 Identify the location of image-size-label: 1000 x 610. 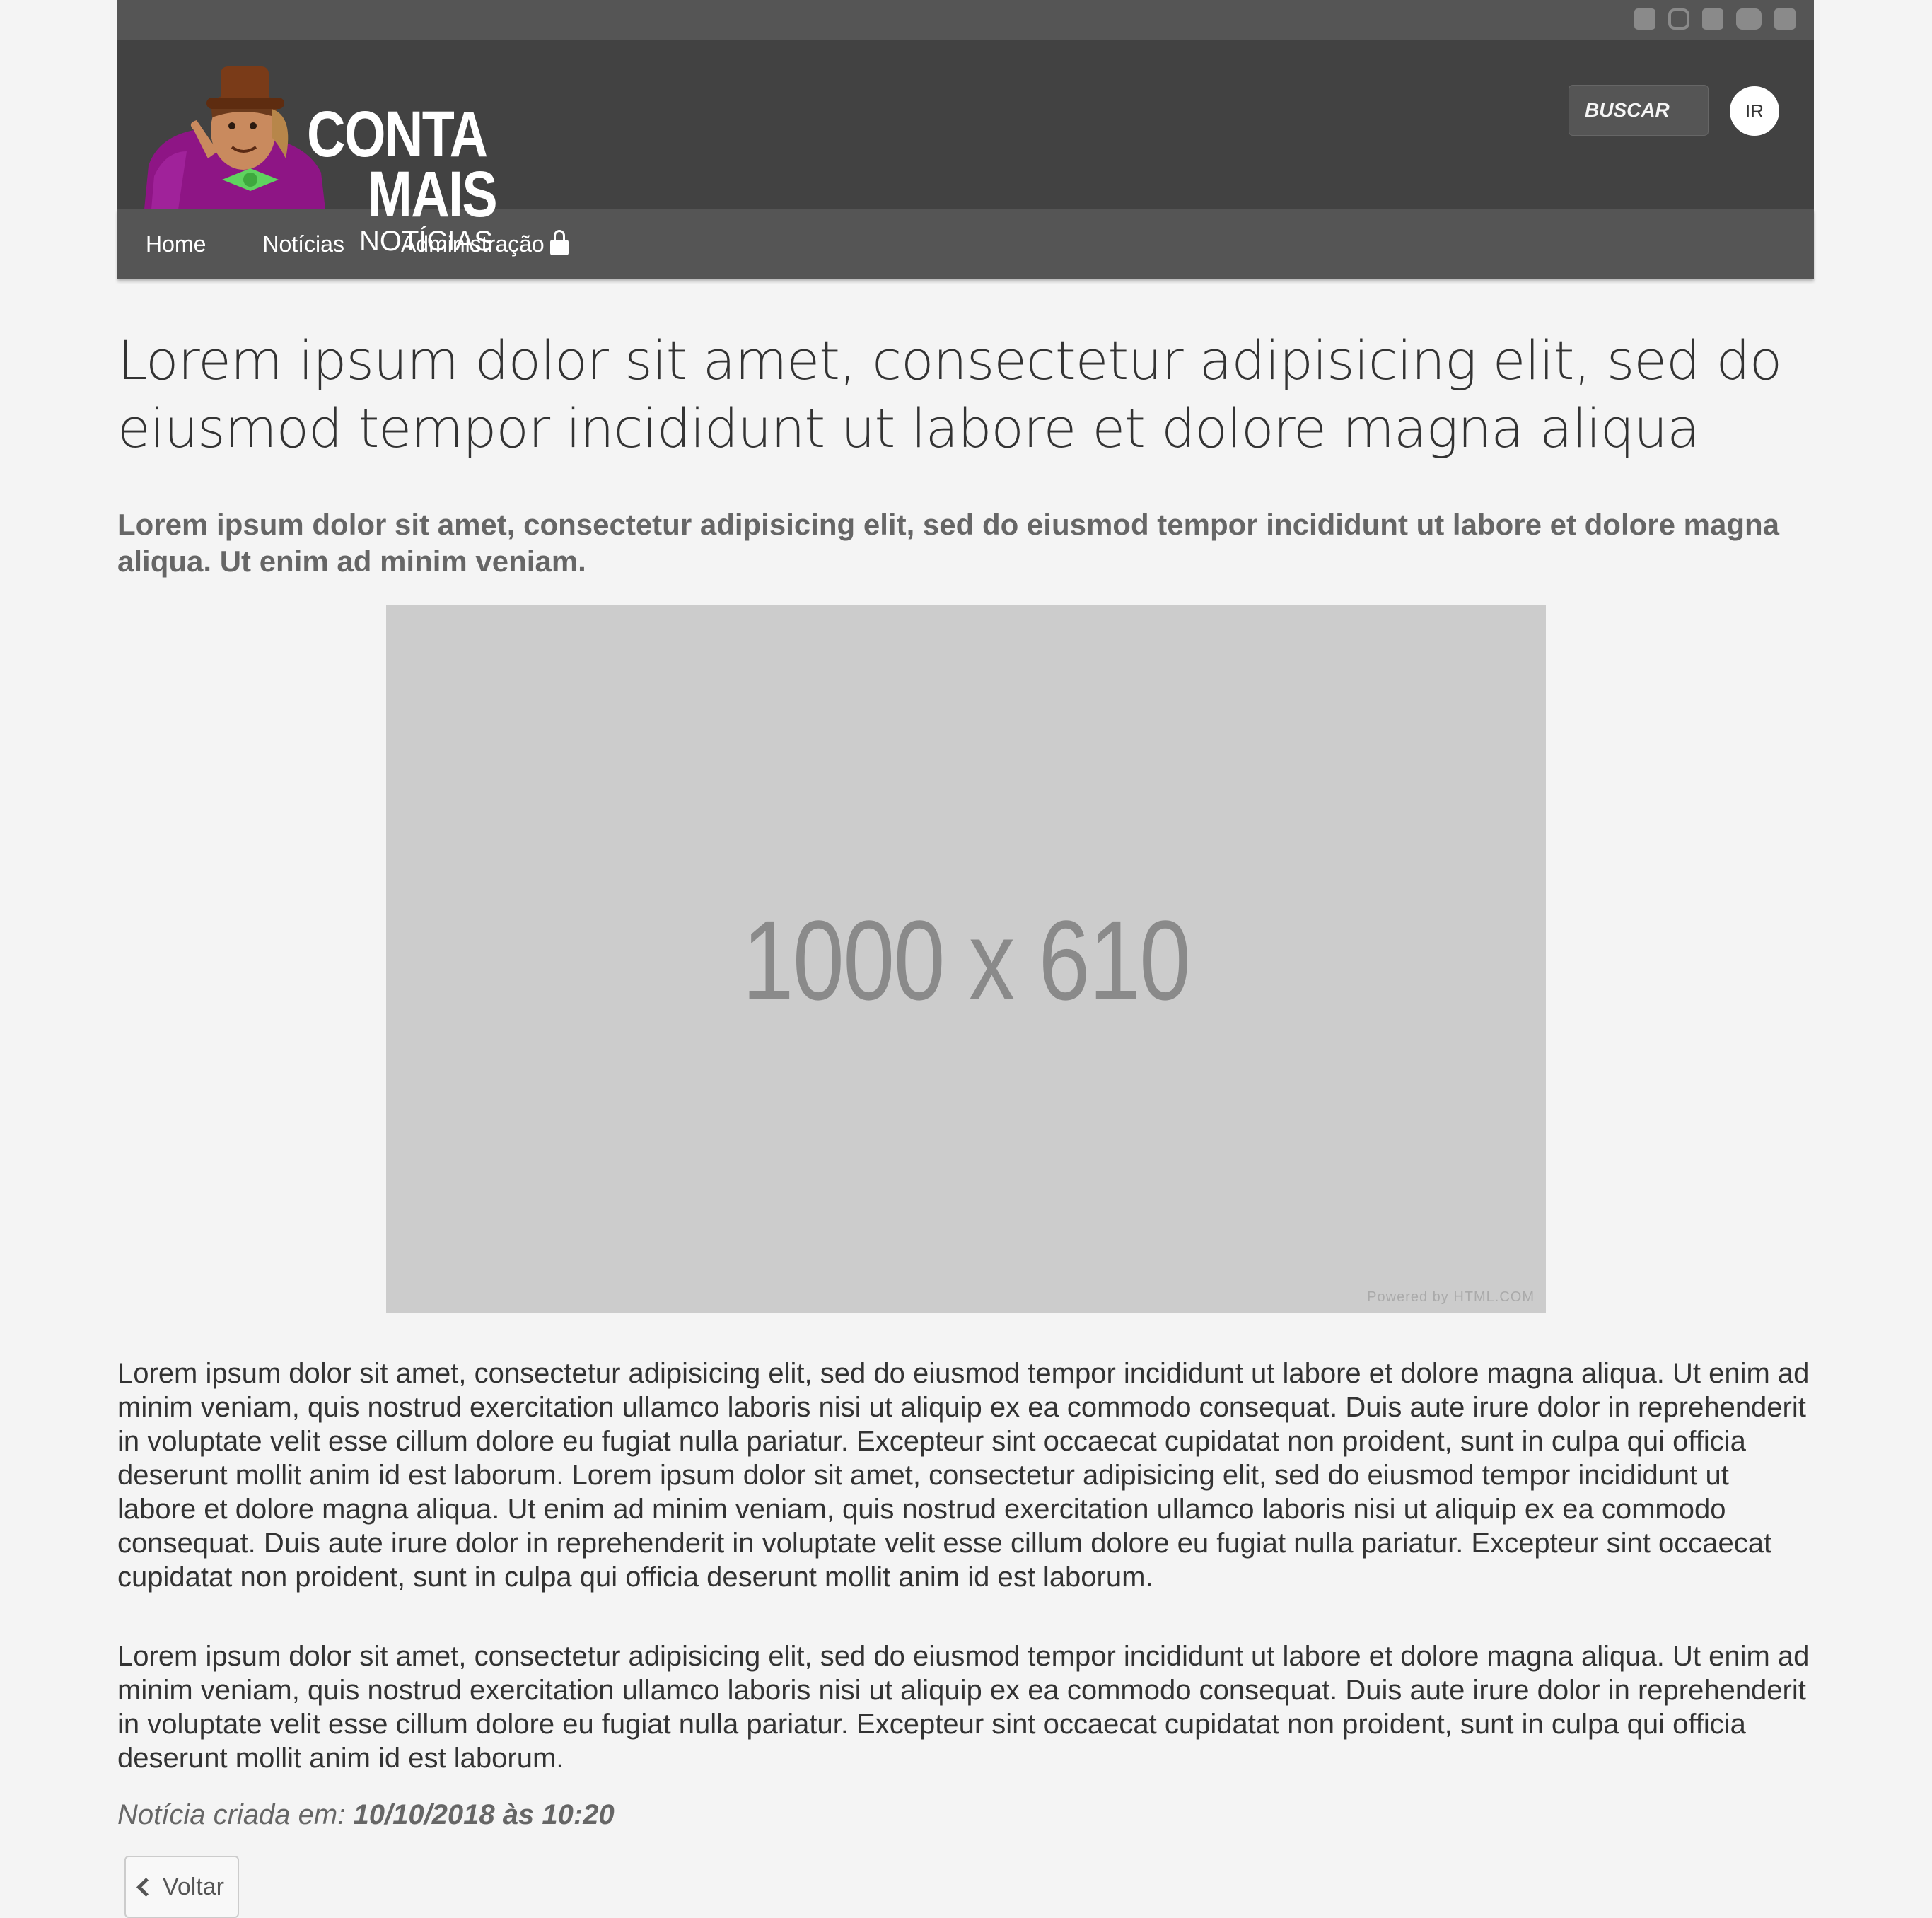
(967, 960).